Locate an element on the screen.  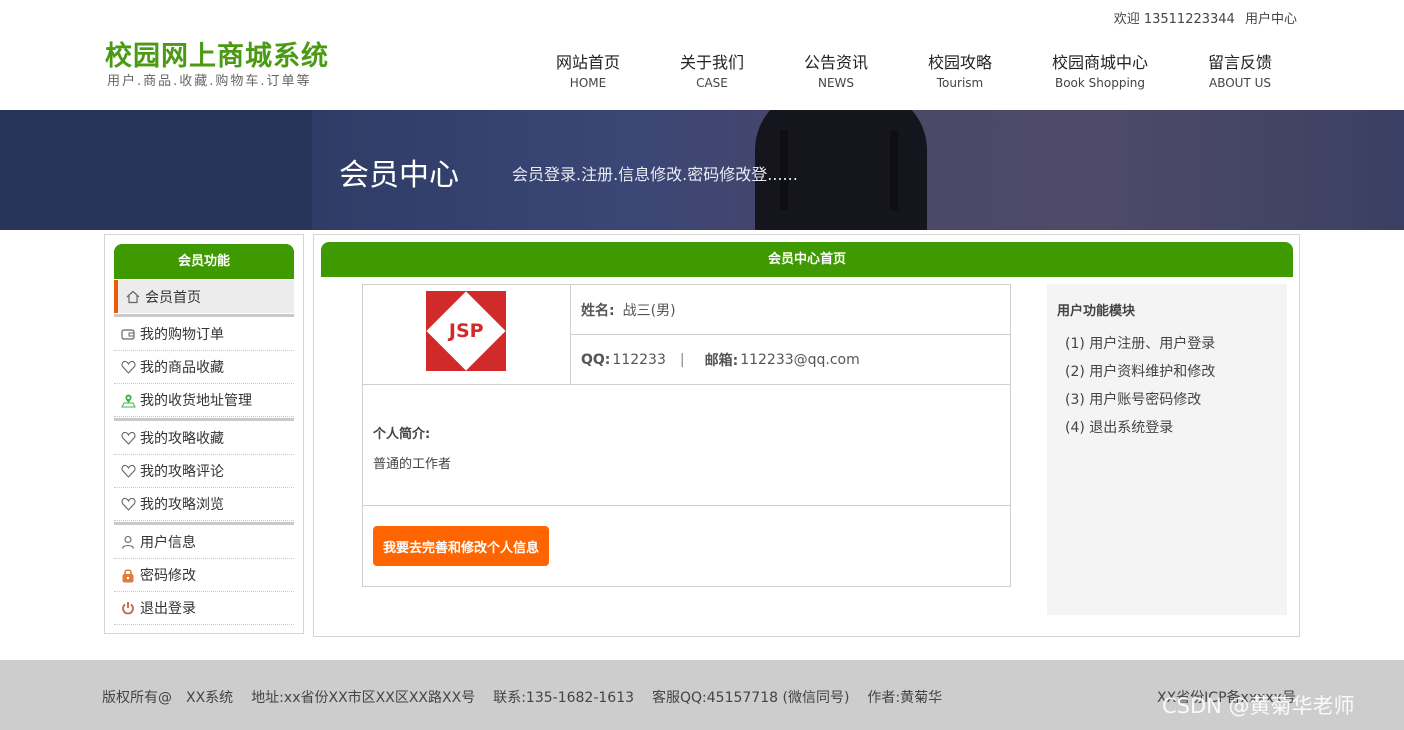
nav-sublabel: CASE is located at coordinates (712, 83).